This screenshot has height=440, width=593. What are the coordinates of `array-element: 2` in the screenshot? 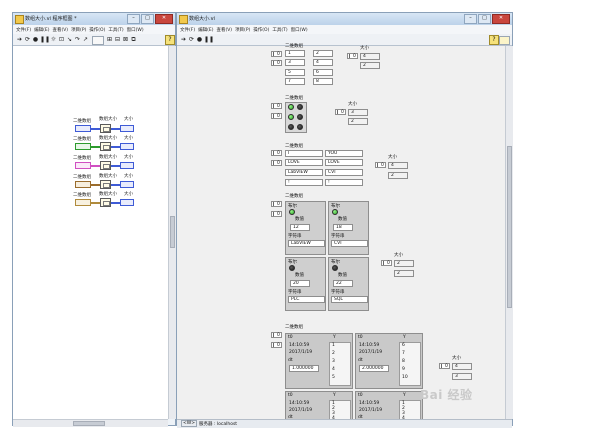 It's located at (323, 53).